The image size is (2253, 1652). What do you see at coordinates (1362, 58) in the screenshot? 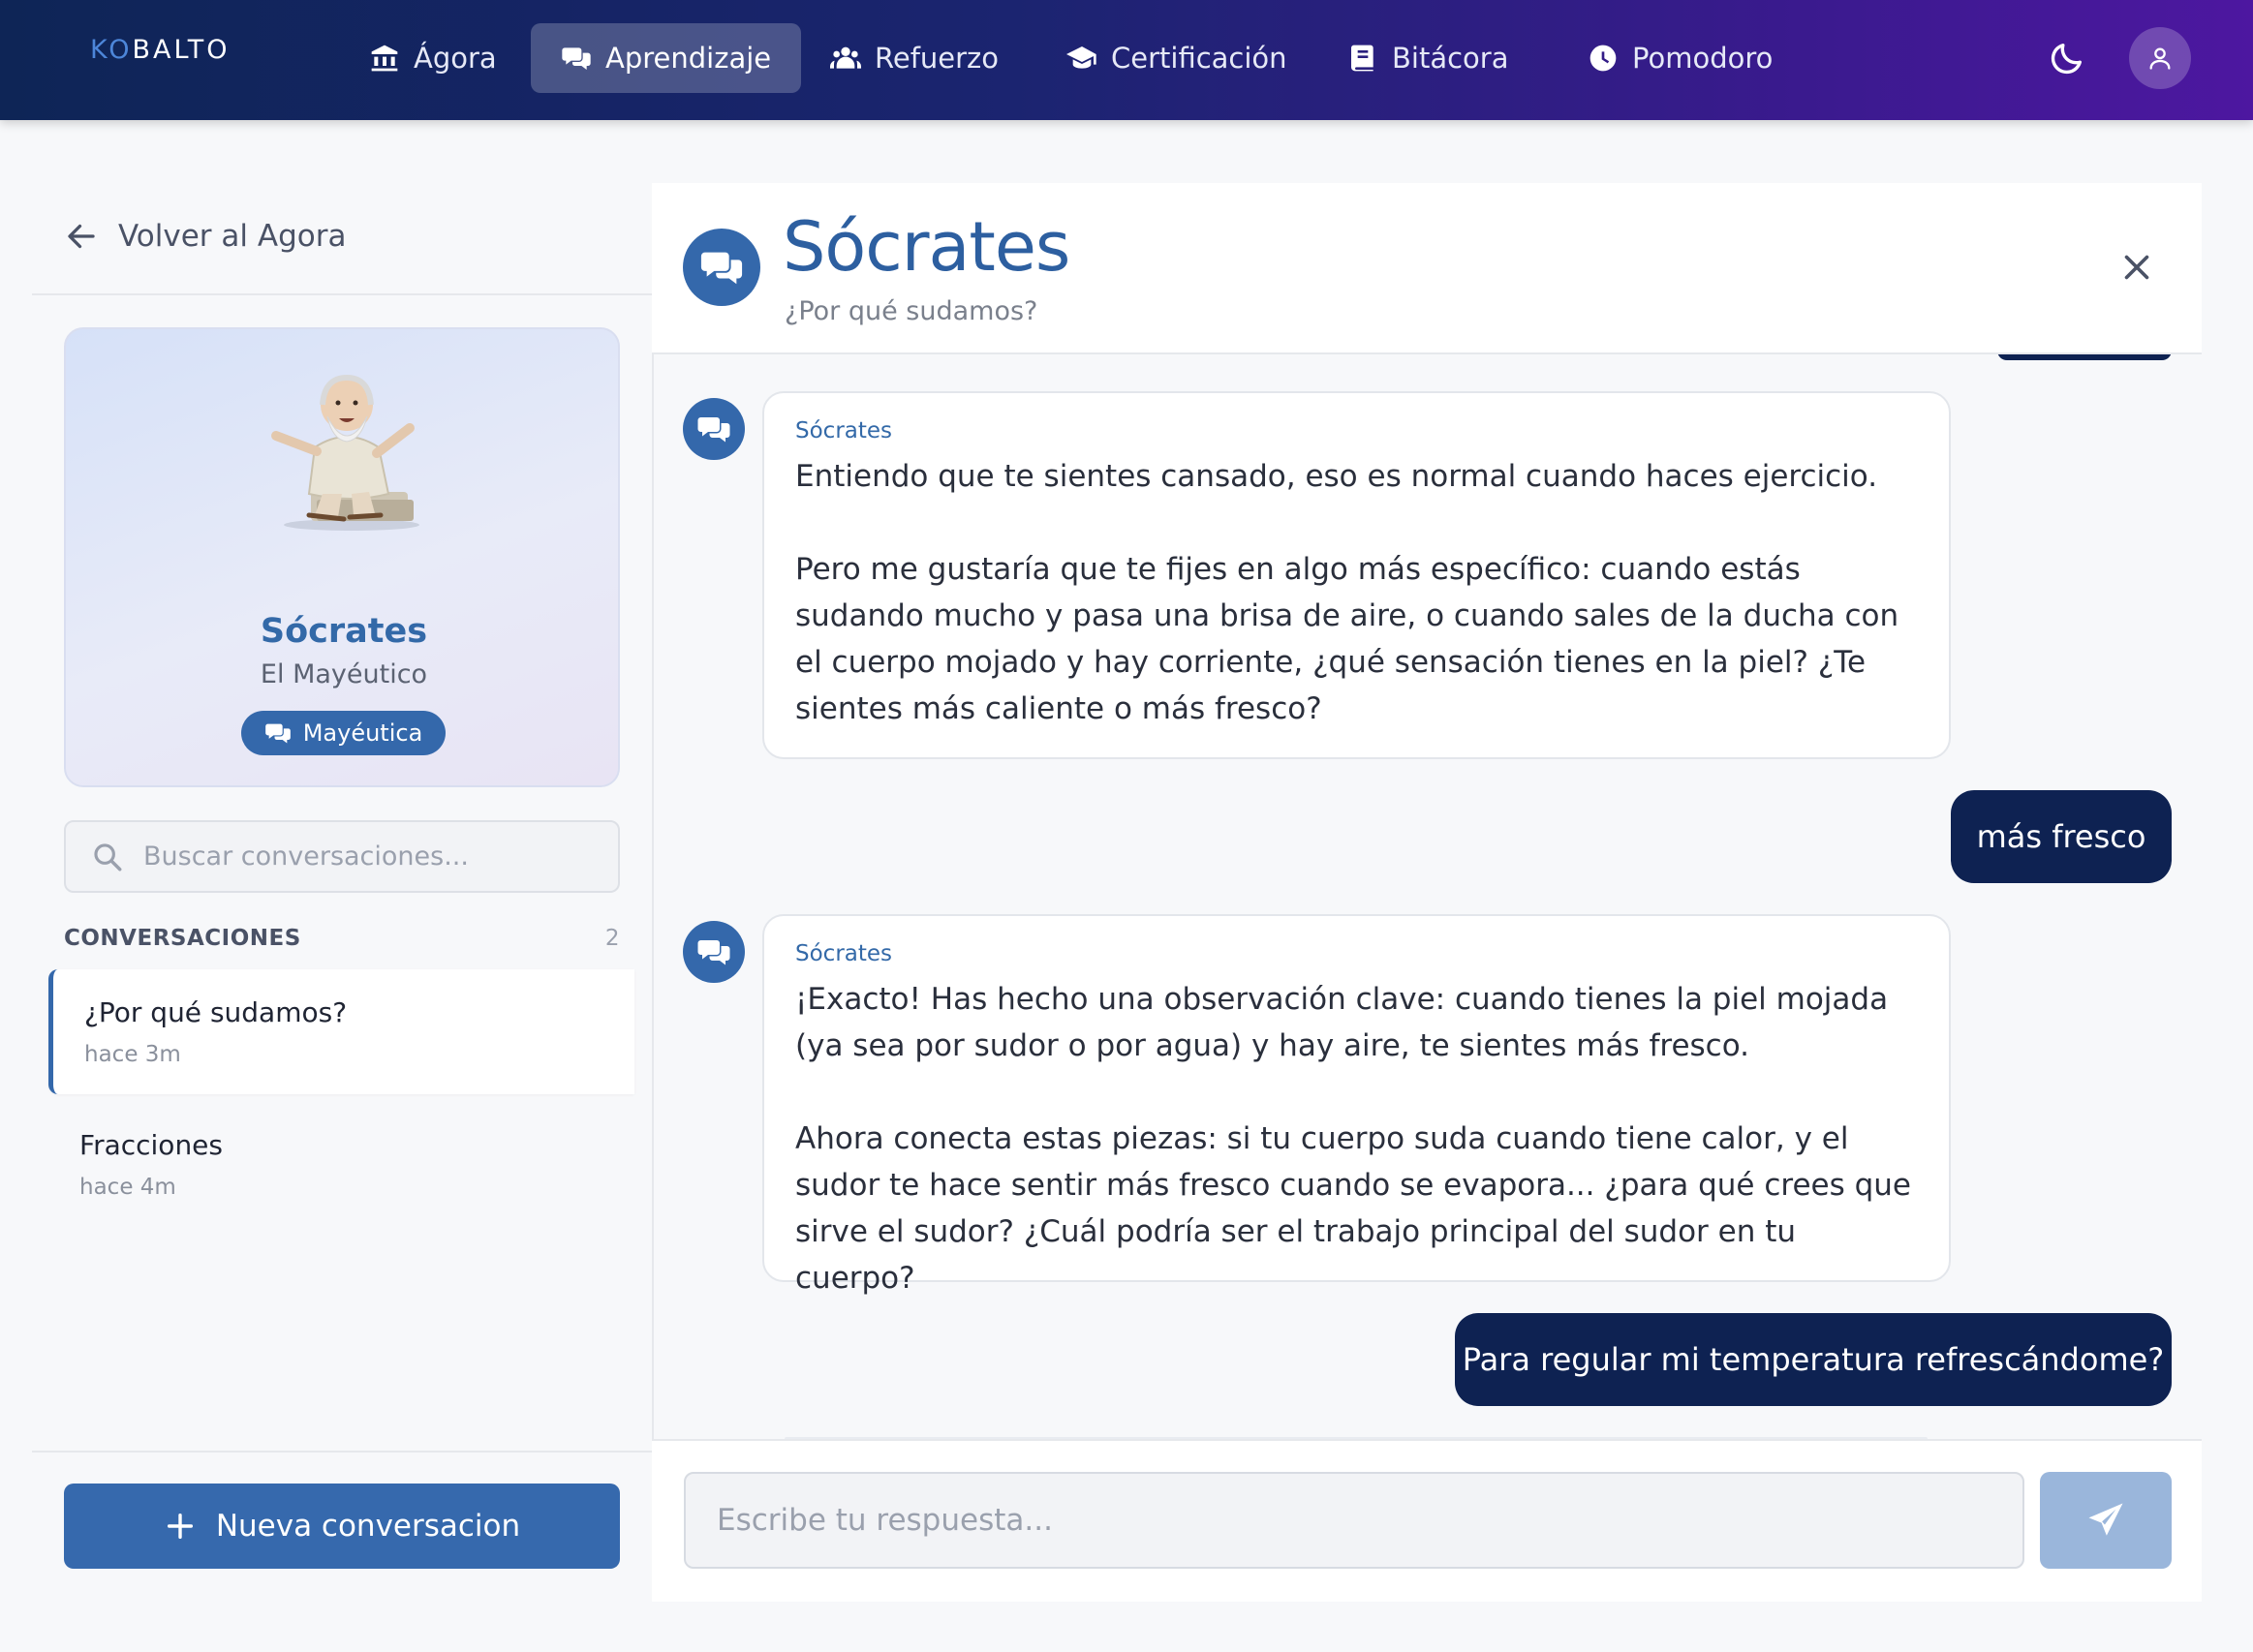
I see `book-icon` at bounding box center [1362, 58].